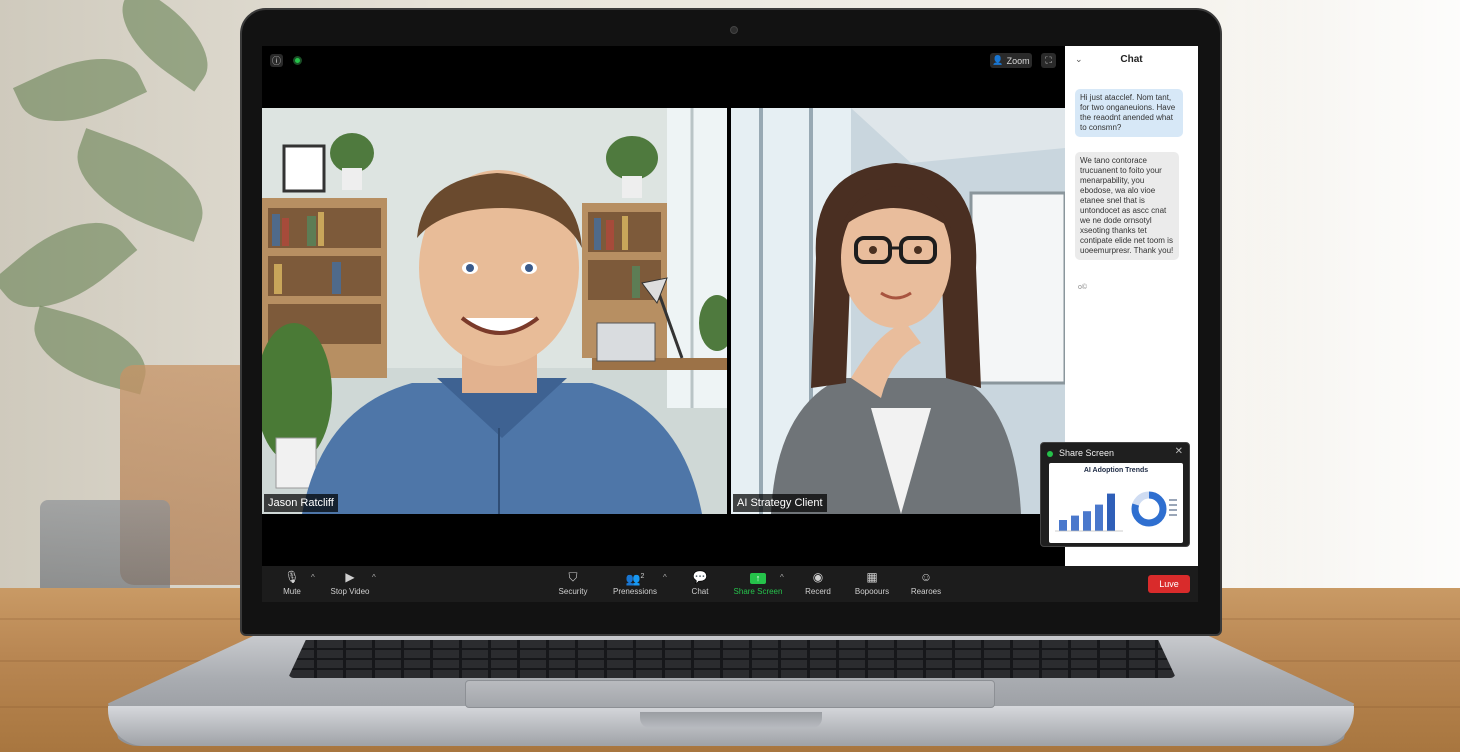  What do you see at coordinates (780, 503) in the screenshot?
I see `participant-name-label: AI Strategy Client` at bounding box center [780, 503].